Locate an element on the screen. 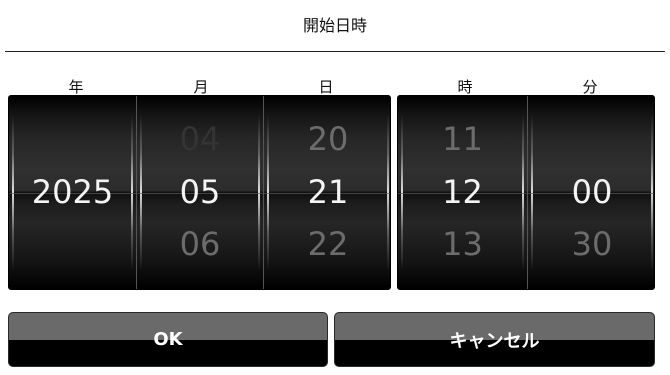 This screenshot has width=670, height=375. day-next: 22 is located at coordinates (328, 244).